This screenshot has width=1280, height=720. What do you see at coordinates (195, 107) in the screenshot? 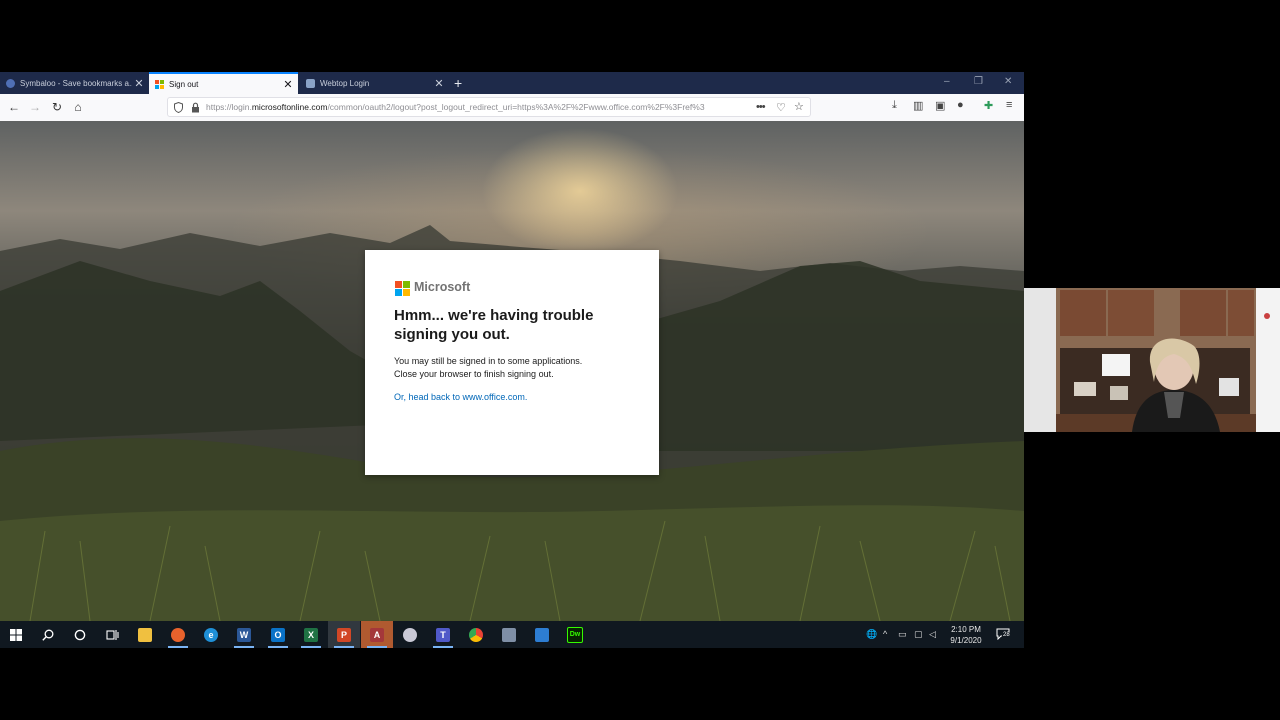
I see `lock-icon` at bounding box center [195, 107].